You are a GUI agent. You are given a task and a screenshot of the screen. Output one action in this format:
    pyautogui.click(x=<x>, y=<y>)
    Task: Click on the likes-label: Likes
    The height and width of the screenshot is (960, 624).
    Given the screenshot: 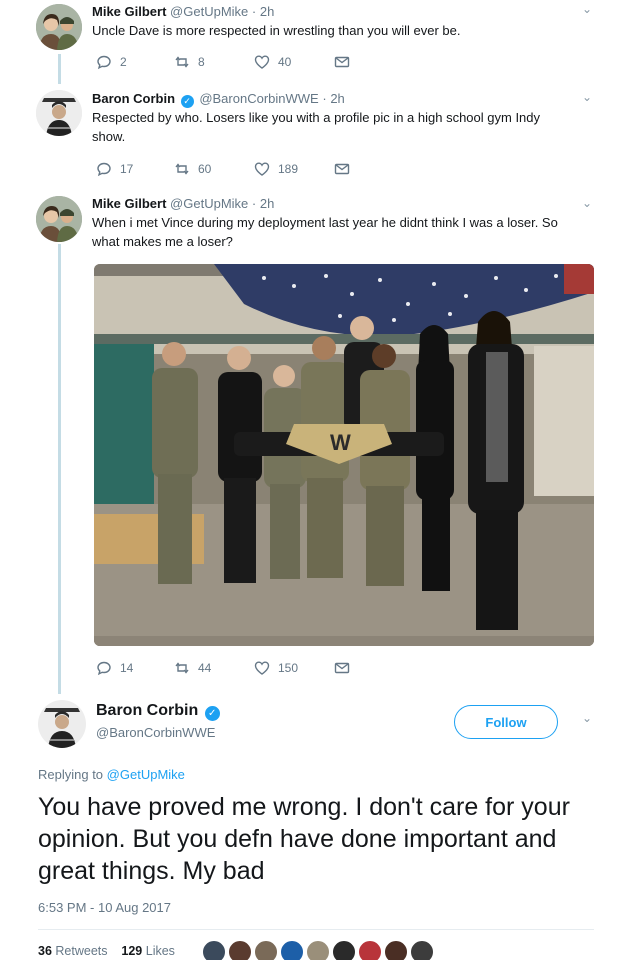 What is the action you would take?
    pyautogui.click(x=160, y=951)
    